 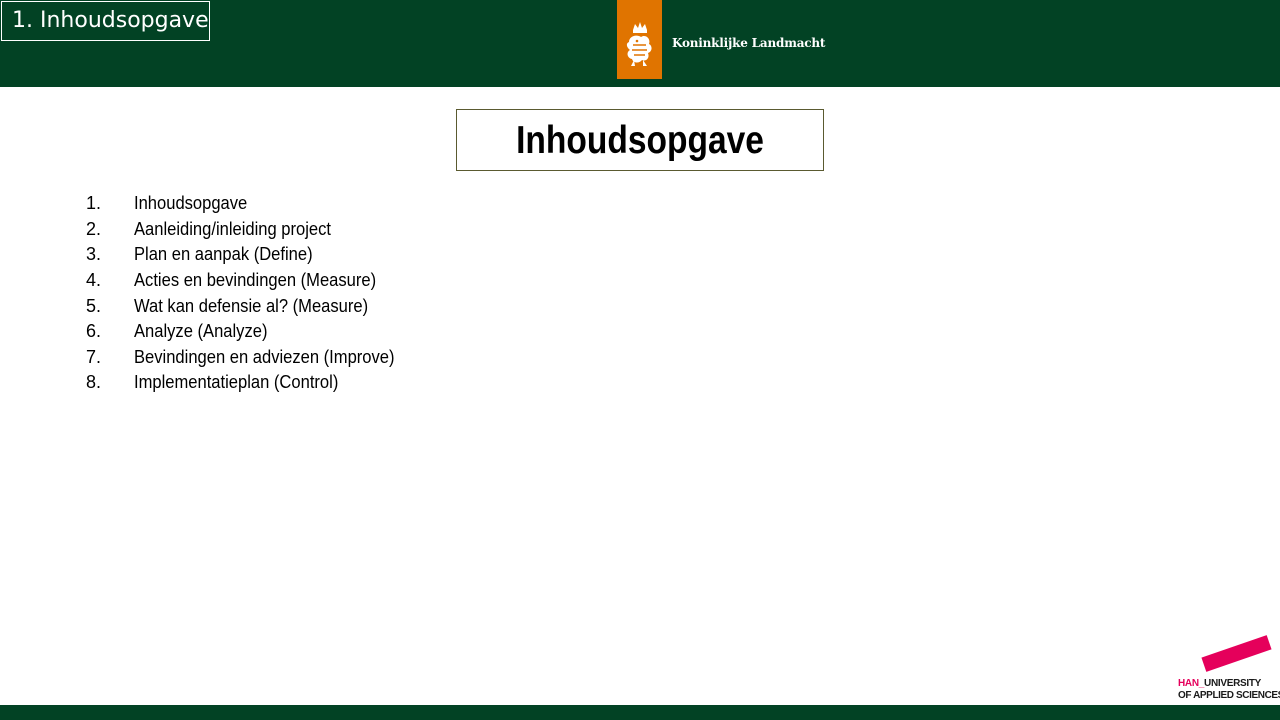 I want to click on toc-item: 7. Bevindingen en adviezen (Improve), so click(x=251, y=358).